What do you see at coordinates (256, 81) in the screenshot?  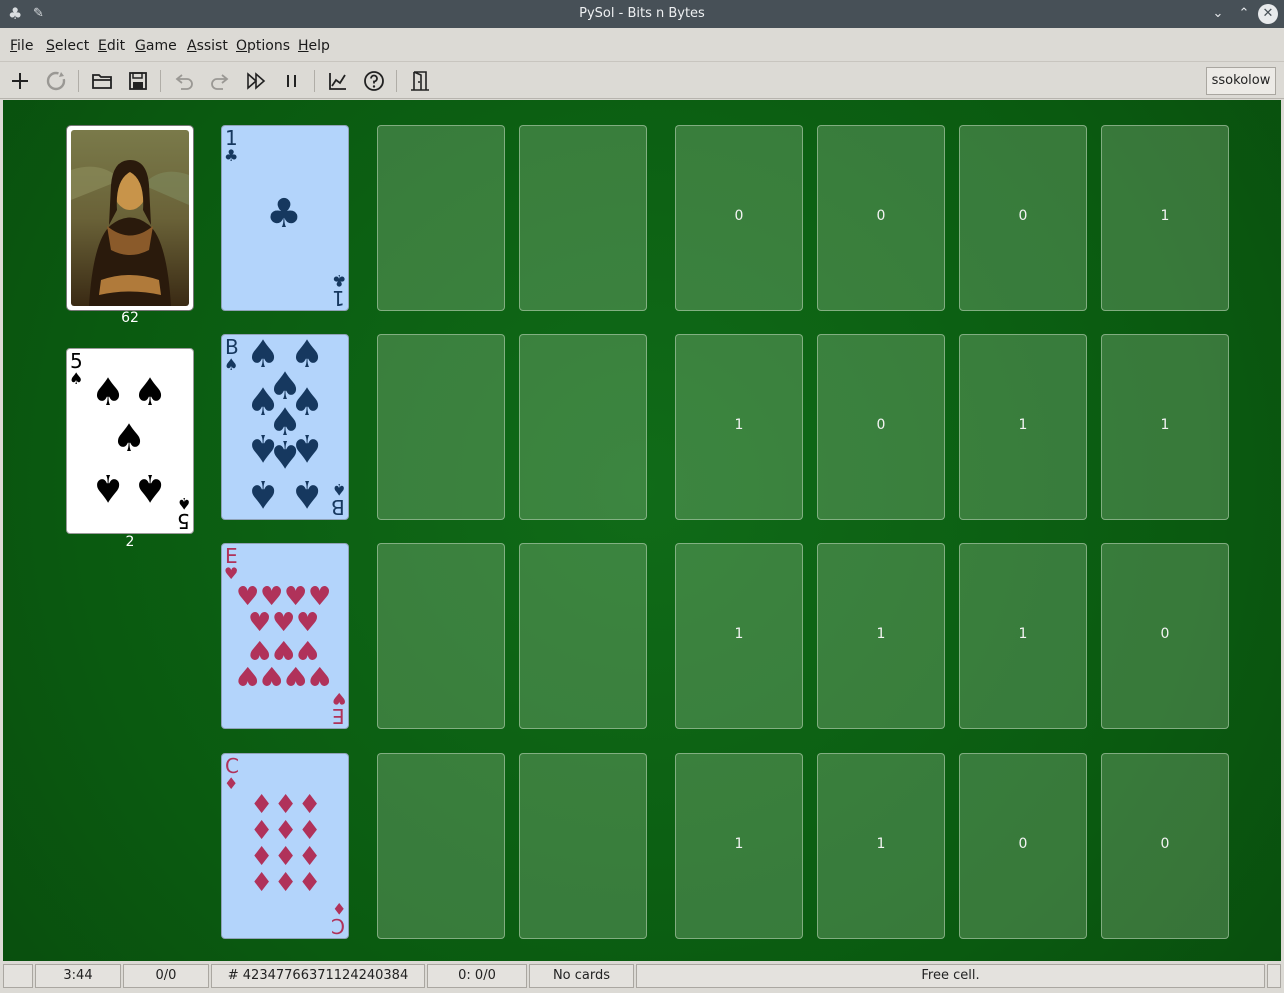 I see `autodrop-icon` at bounding box center [256, 81].